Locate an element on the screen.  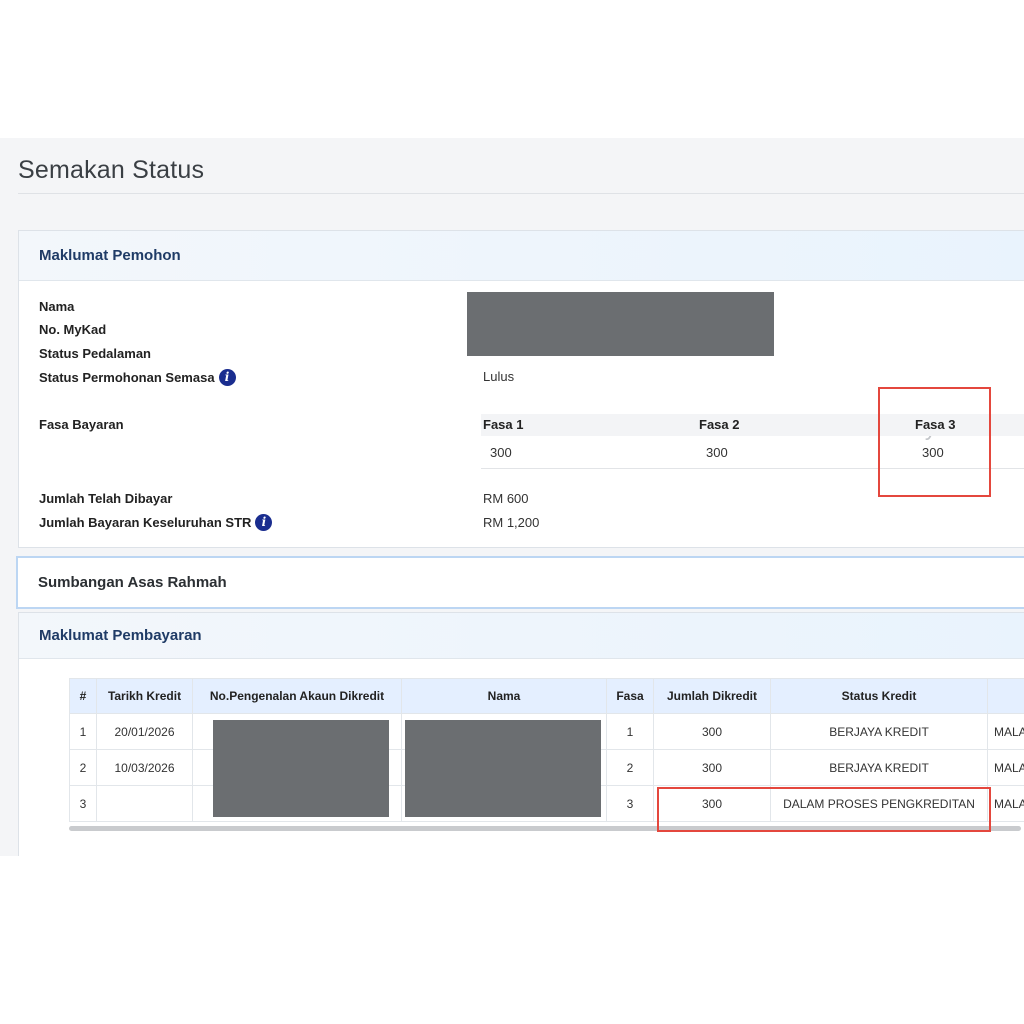
jumlah-str-label-row: Jumlah Bayaran Keseluruhan STR i is located at coordinates (156, 523).